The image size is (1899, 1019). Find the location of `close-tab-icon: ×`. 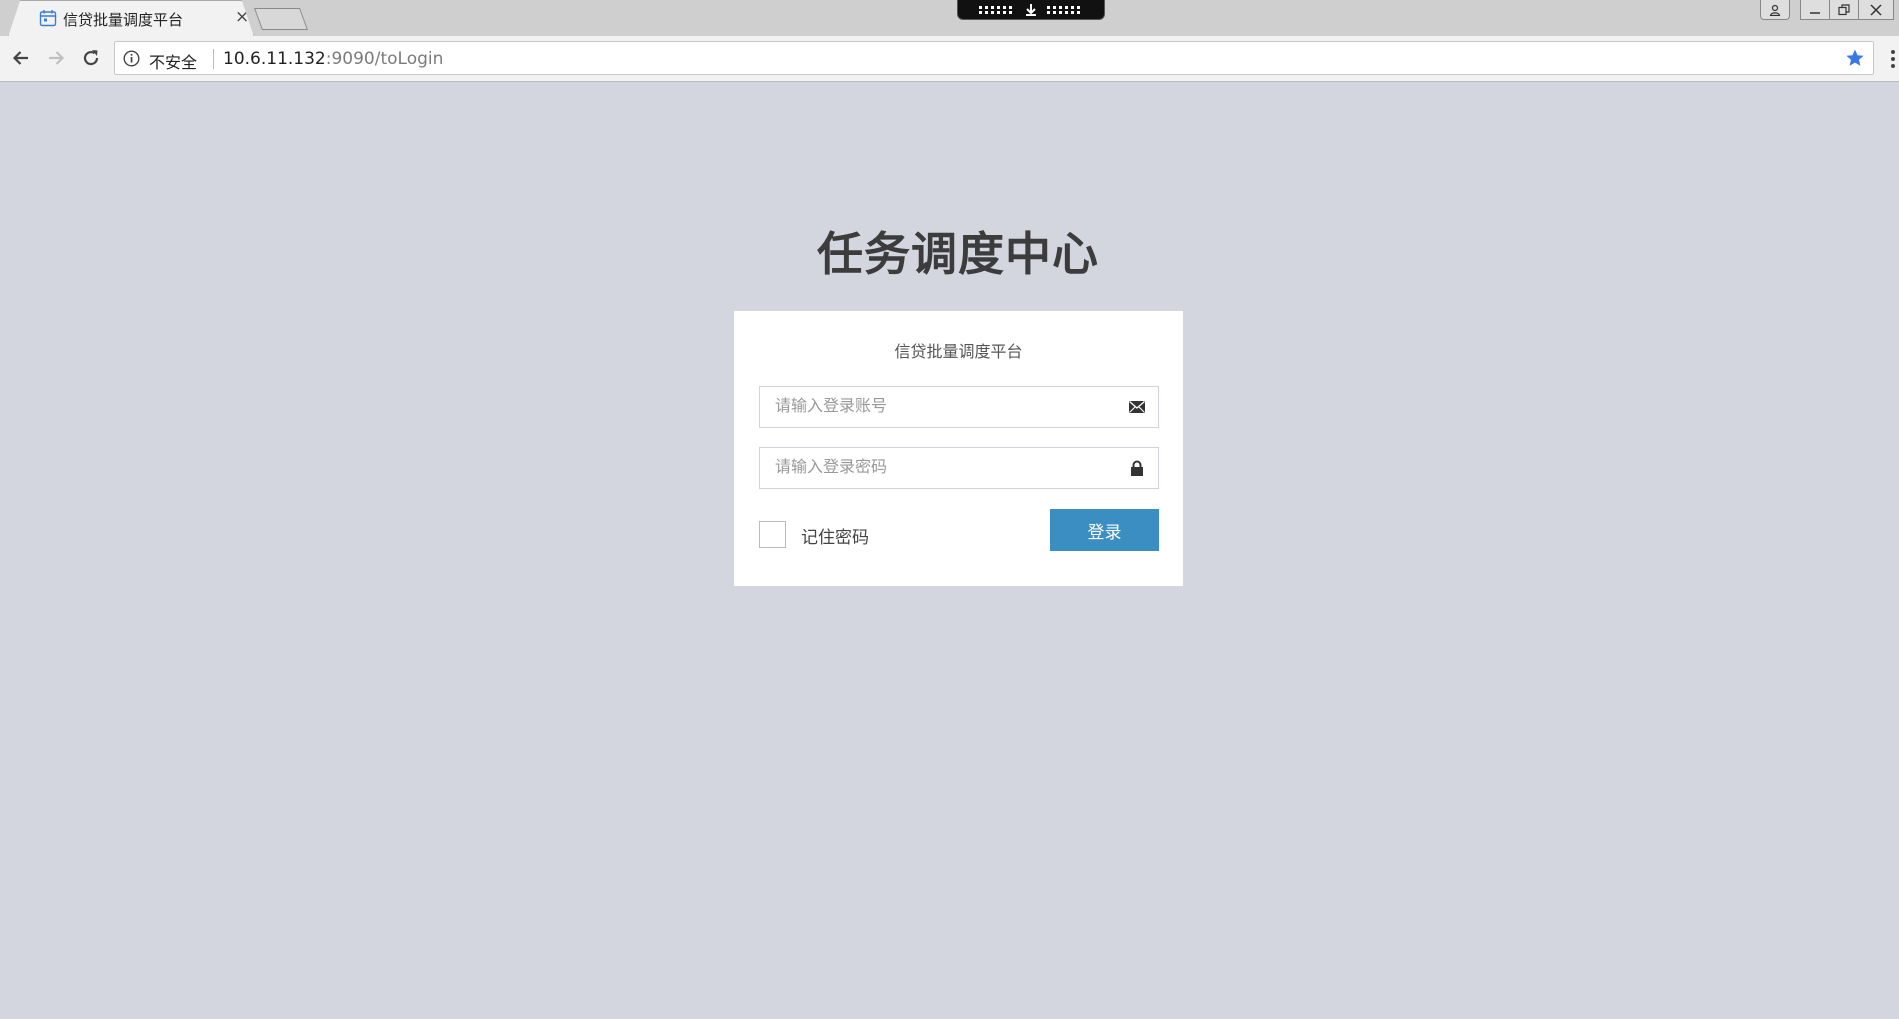

close-tab-icon: × is located at coordinates (242, 17).